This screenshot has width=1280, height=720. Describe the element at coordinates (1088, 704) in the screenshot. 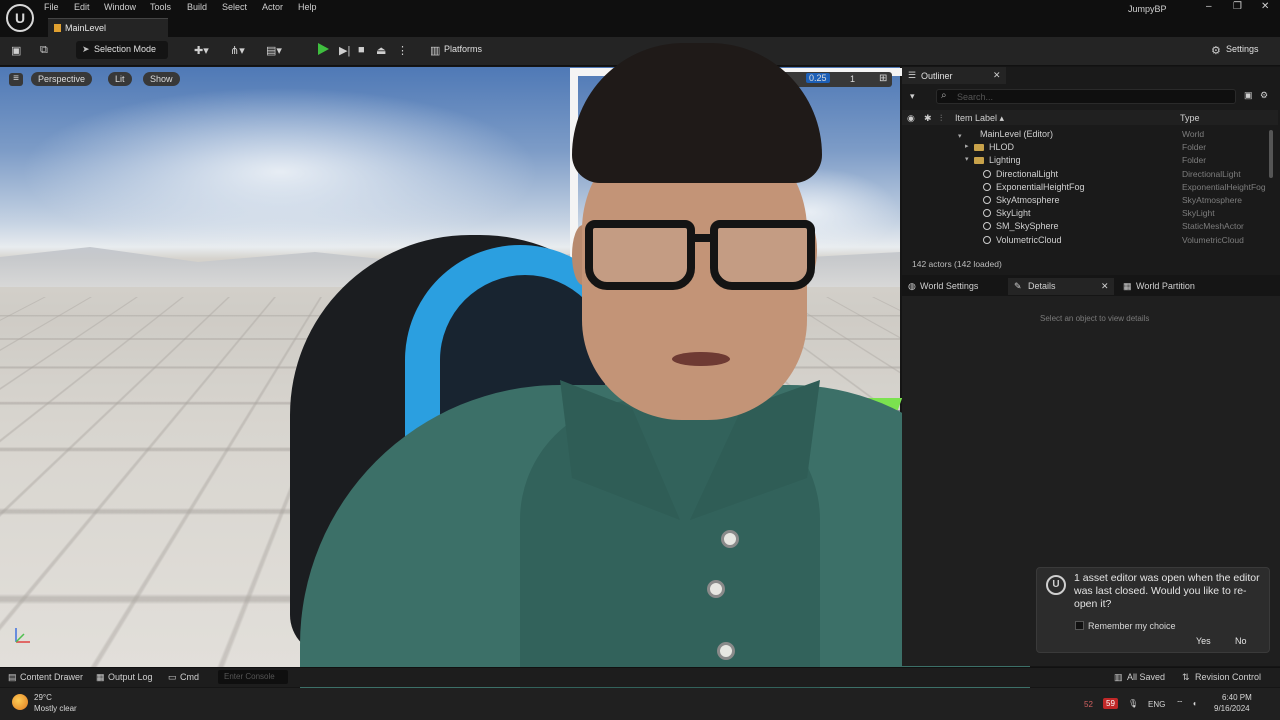

I see `tray-badge: 52` at that location.